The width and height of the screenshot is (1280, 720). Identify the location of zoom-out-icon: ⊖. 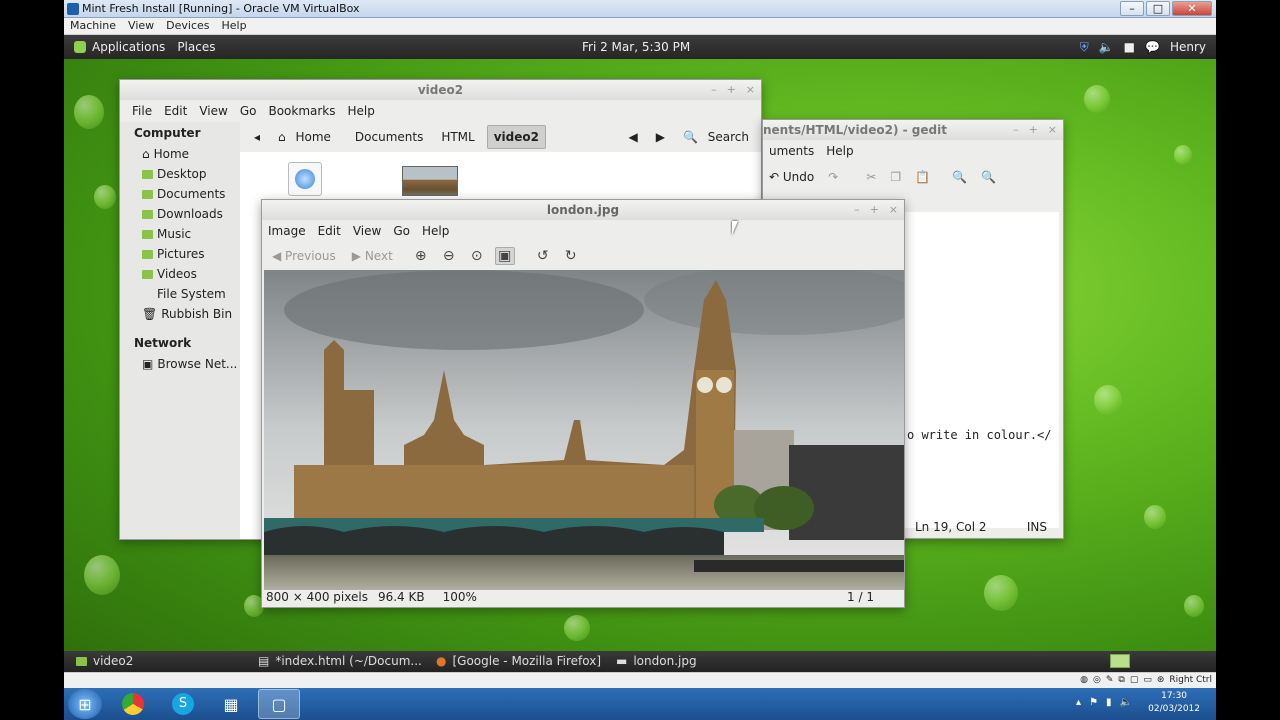
(449, 256).